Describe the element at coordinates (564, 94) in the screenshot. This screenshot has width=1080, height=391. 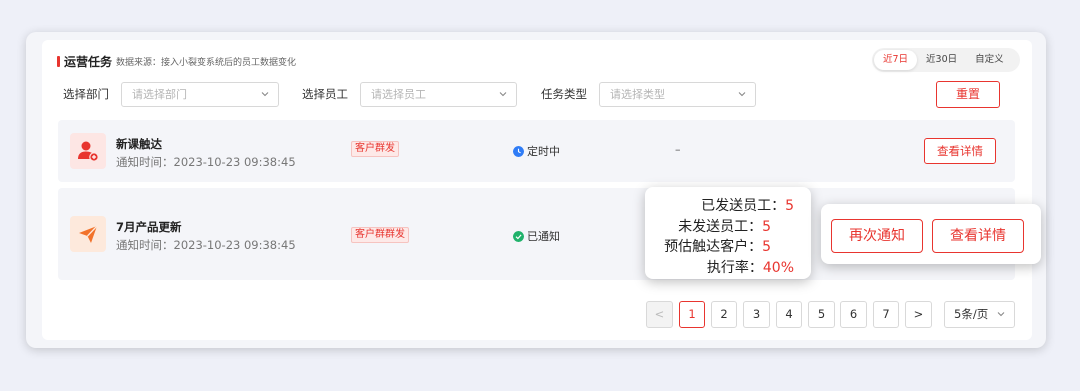
I see `task-type-label: 任务类型` at that location.